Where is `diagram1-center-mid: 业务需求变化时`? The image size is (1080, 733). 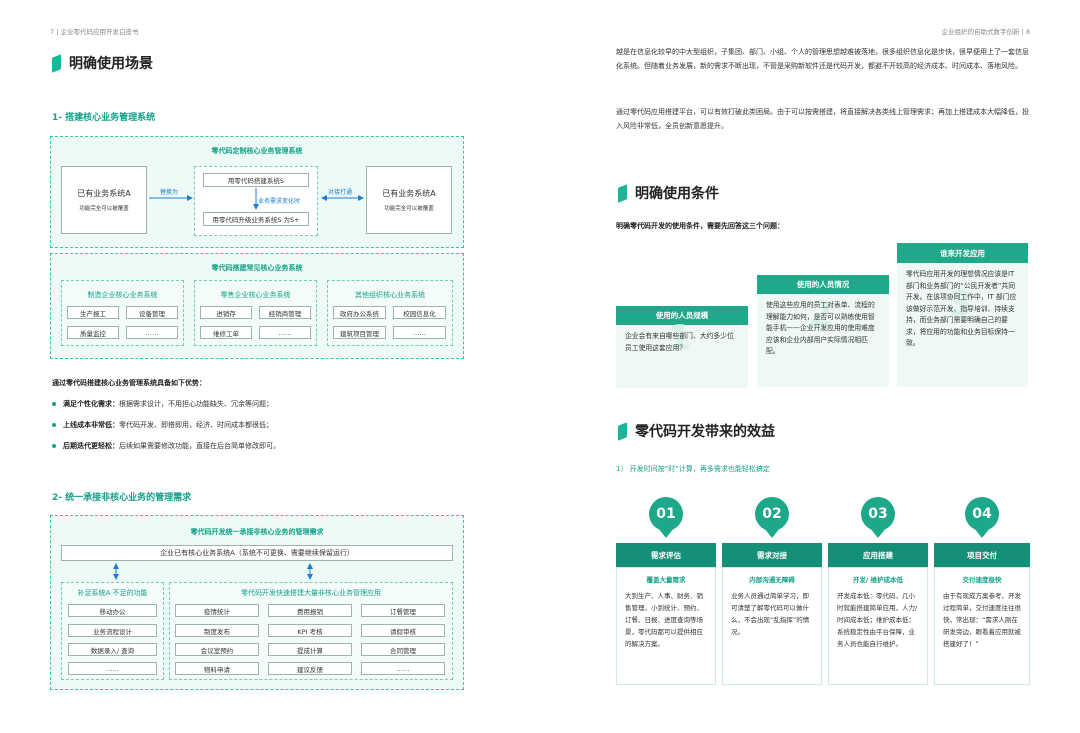
diagram1-center-mid: 业务需求变化时 is located at coordinates (279, 201).